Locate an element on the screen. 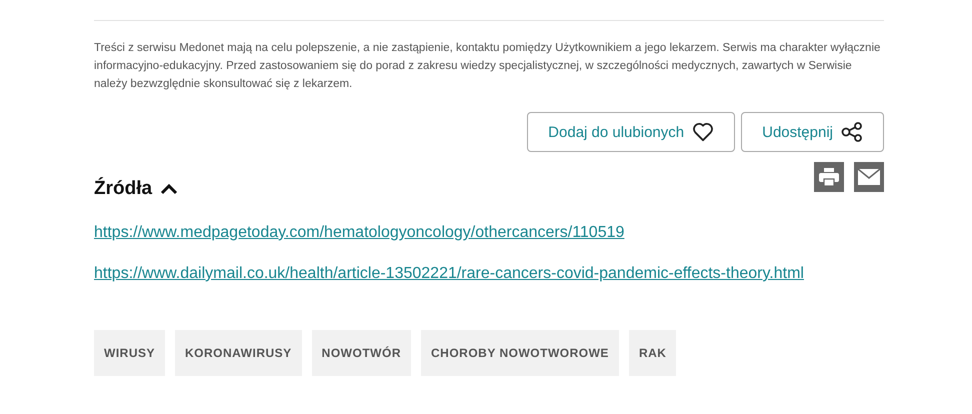 This screenshot has width=972, height=414. chevron-icon is located at coordinates (169, 189).